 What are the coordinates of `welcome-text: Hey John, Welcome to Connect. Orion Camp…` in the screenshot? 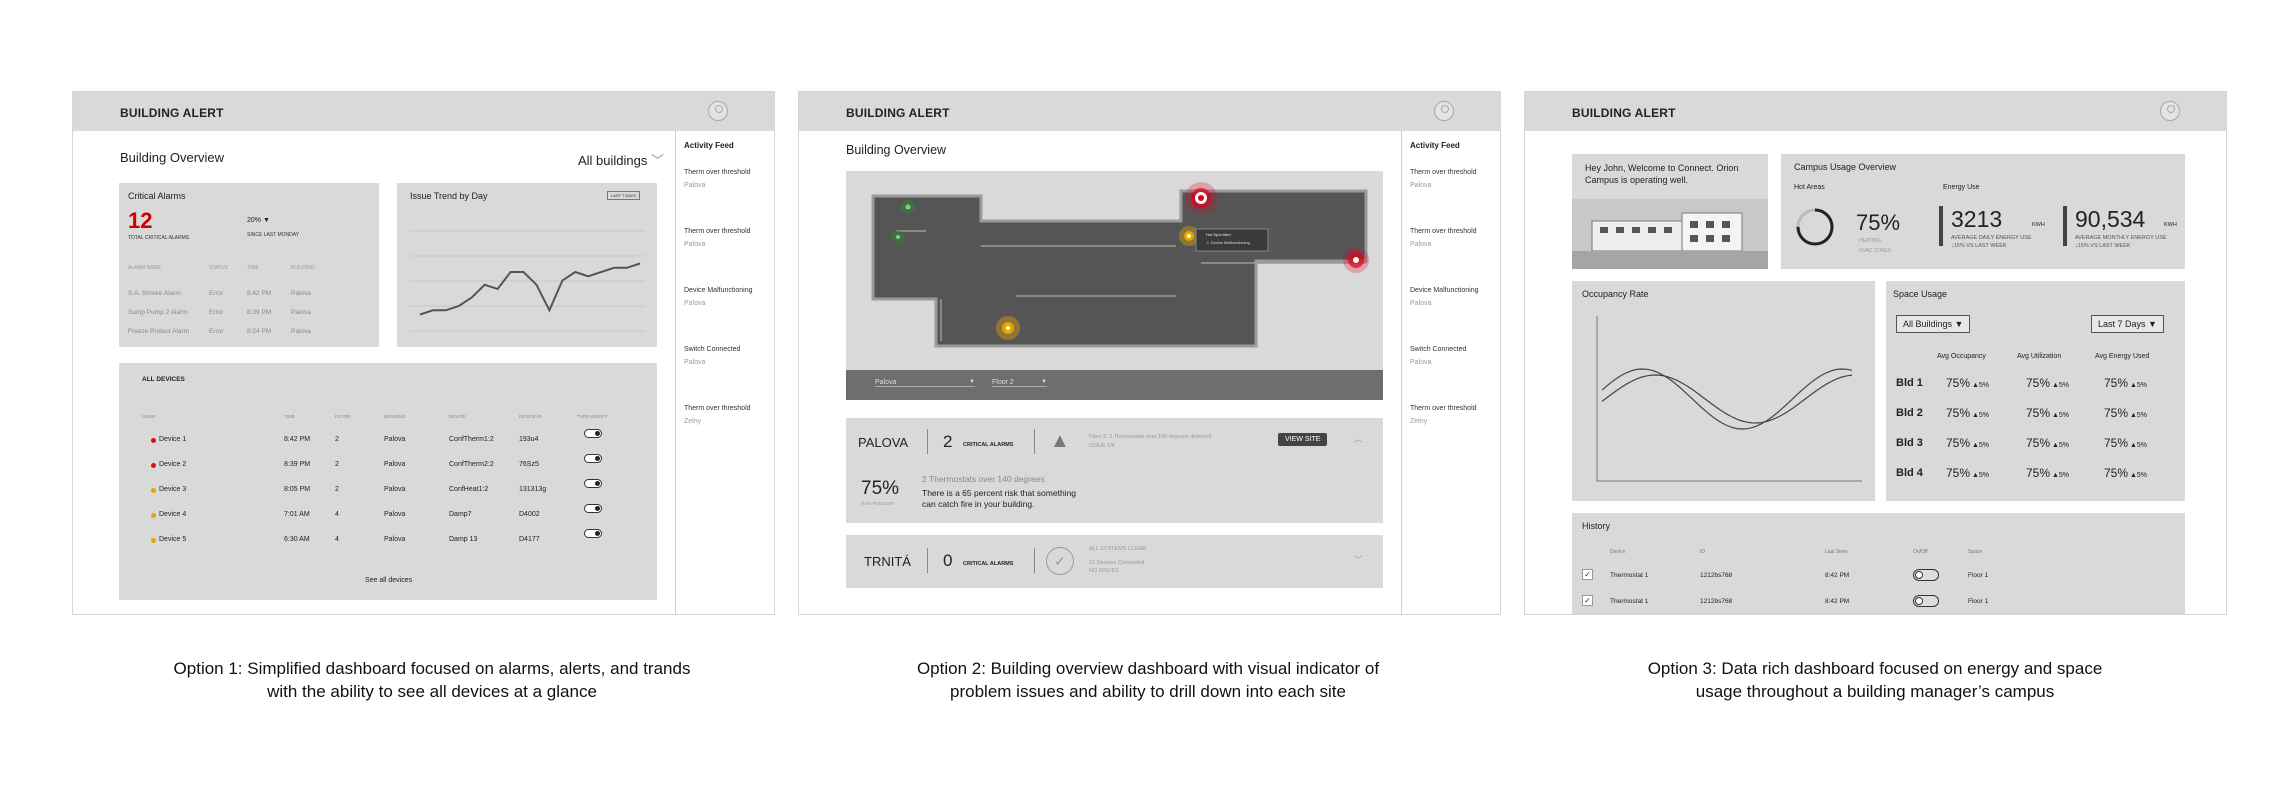 It's located at (1662, 174).